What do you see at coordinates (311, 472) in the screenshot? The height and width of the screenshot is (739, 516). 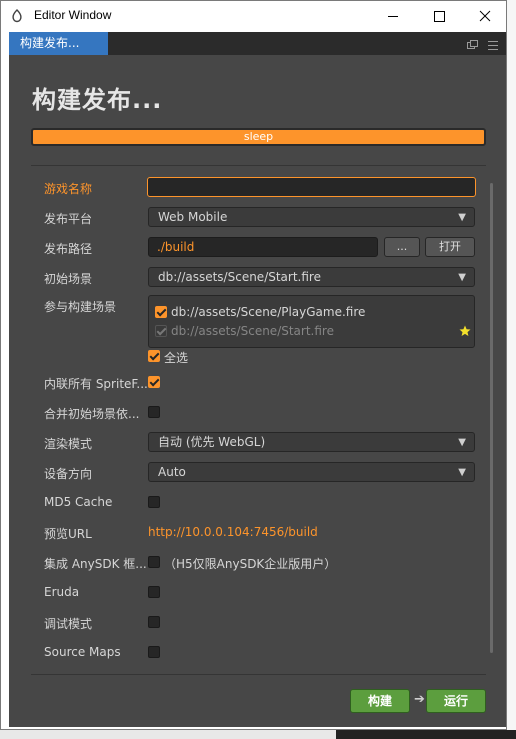 I see `orientation-select: Auto ▼` at bounding box center [311, 472].